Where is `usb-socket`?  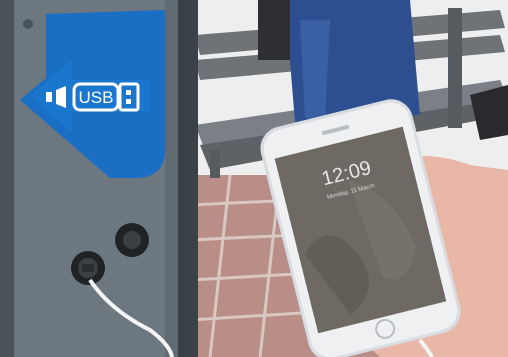
usb-socket is located at coordinates (88, 268).